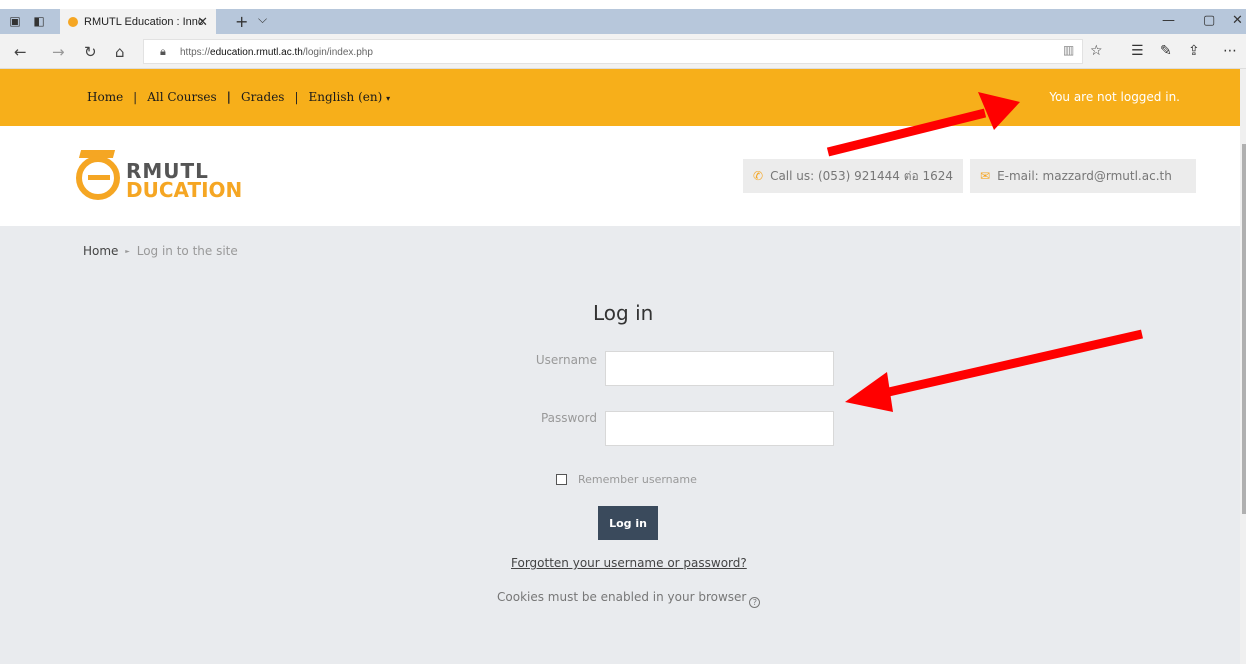 The height and width of the screenshot is (664, 1246). What do you see at coordinates (719, 428) in the screenshot?
I see `password-input` at bounding box center [719, 428].